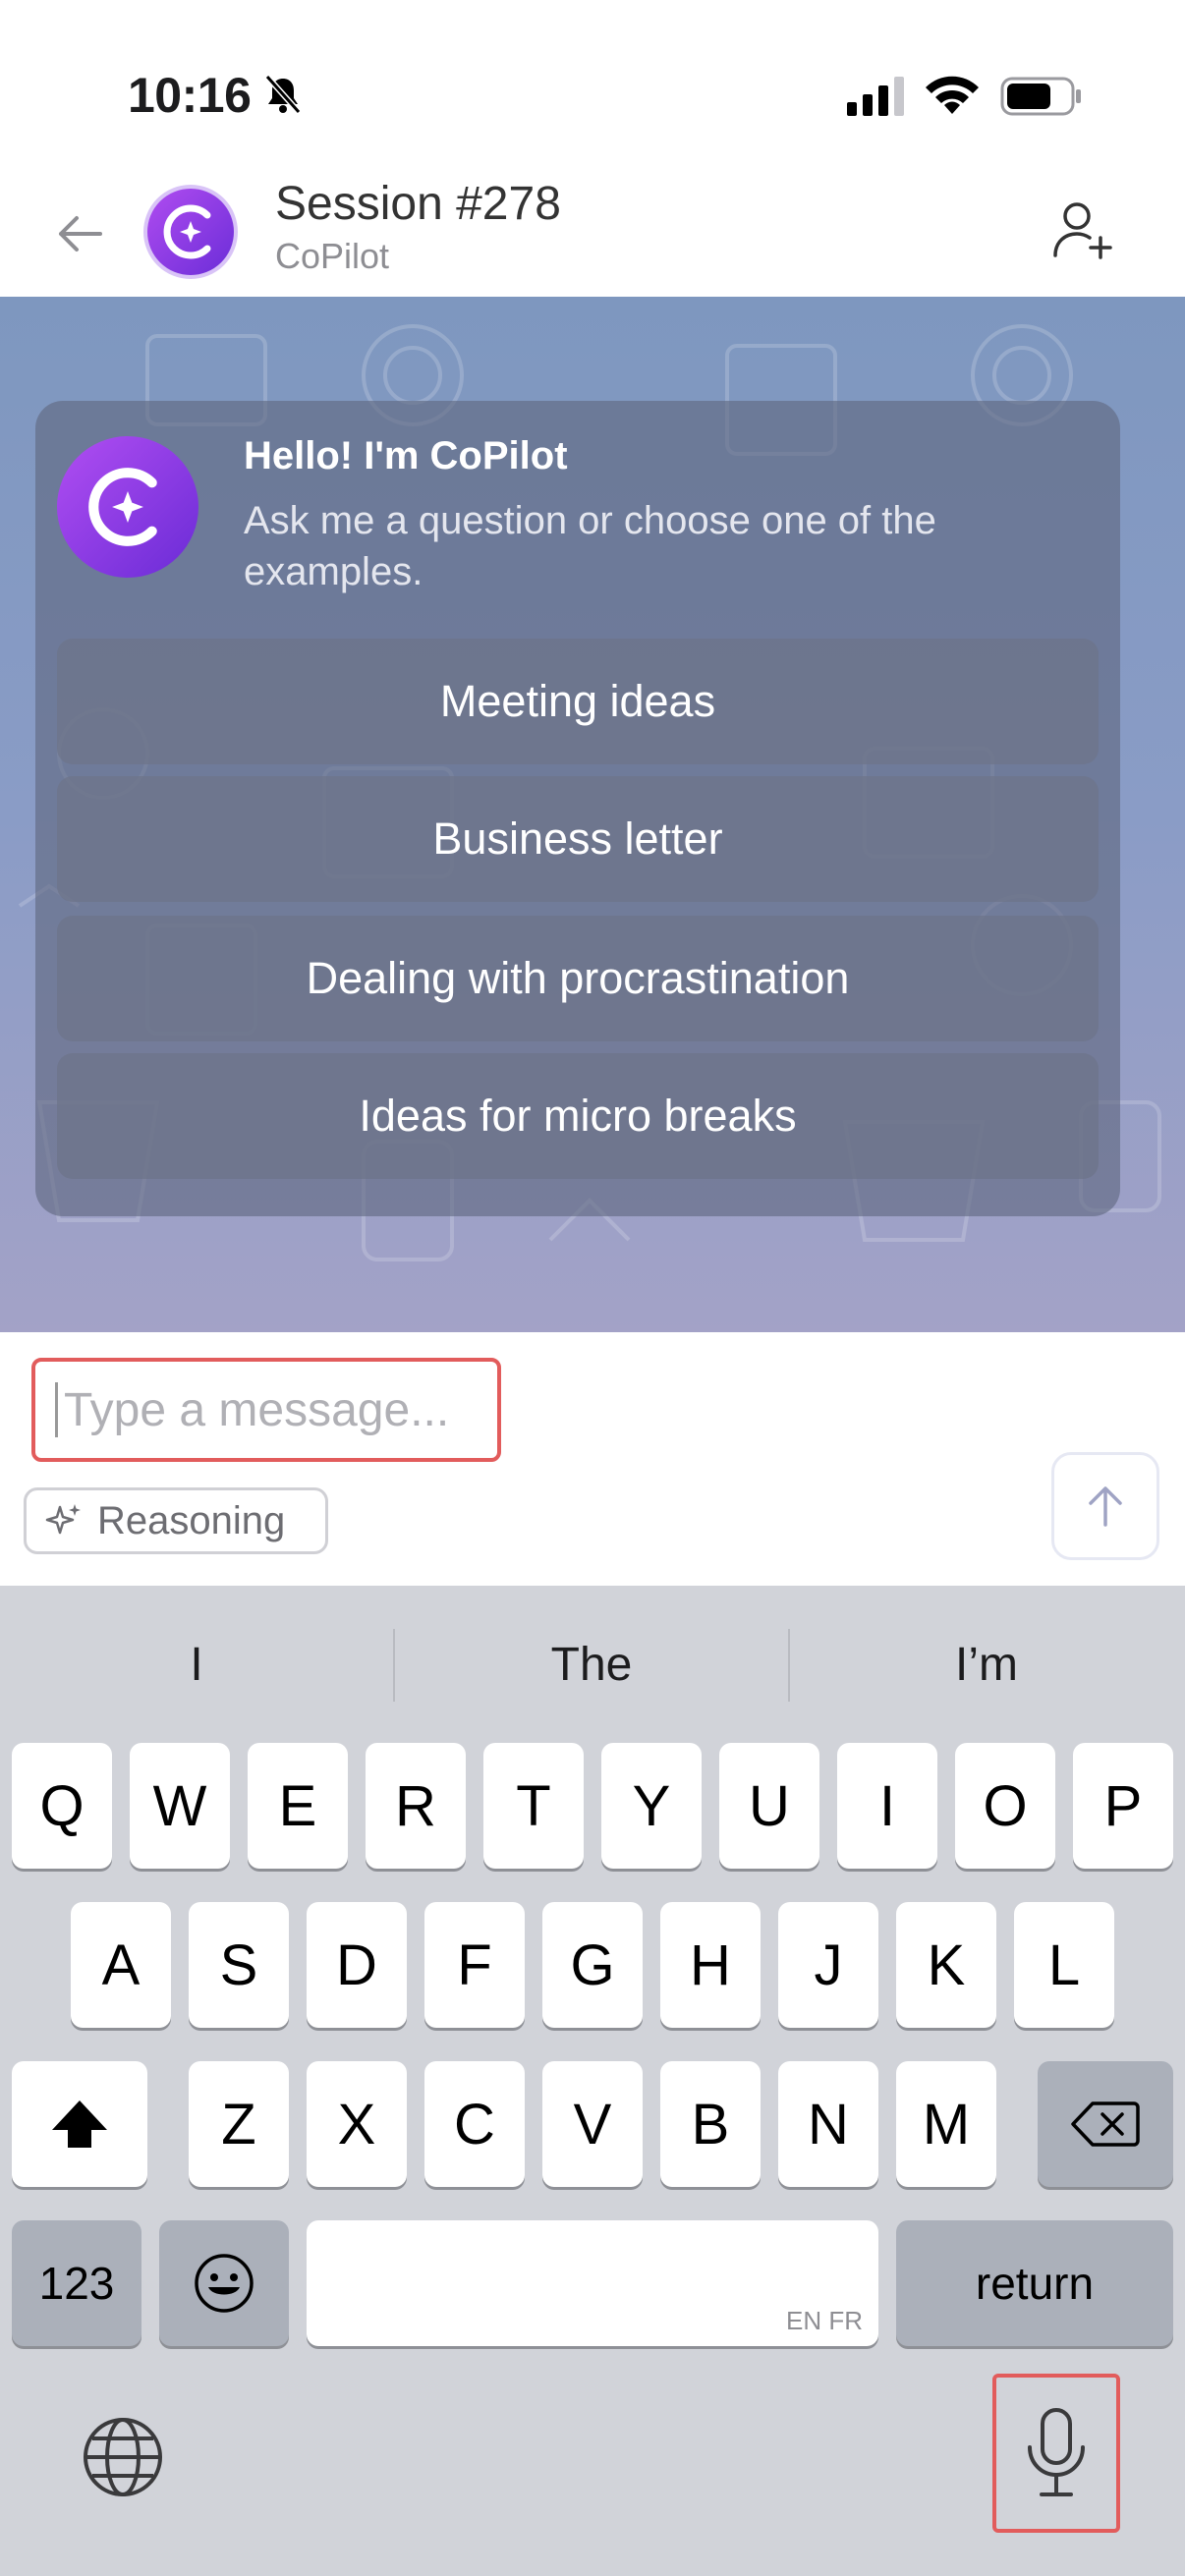 This screenshot has height=2576, width=1185. Describe the element at coordinates (578, 701) in the screenshot. I see `example-button: Meeting ideas` at that location.